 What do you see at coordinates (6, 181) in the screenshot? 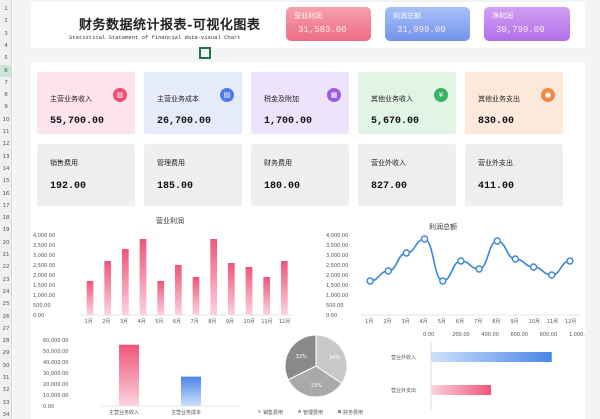
I see `row-number: 15` at bounding box center [6, 181].